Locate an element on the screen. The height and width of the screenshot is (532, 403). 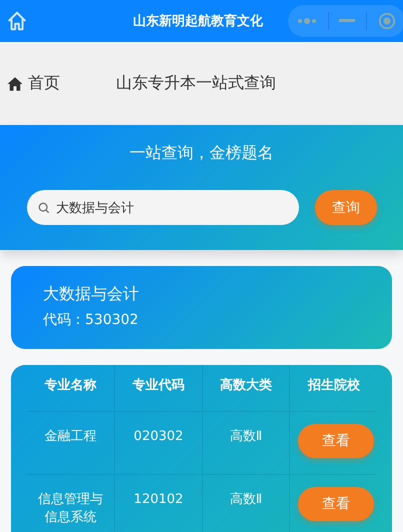
home-icon is located at coordinates (15, 83).